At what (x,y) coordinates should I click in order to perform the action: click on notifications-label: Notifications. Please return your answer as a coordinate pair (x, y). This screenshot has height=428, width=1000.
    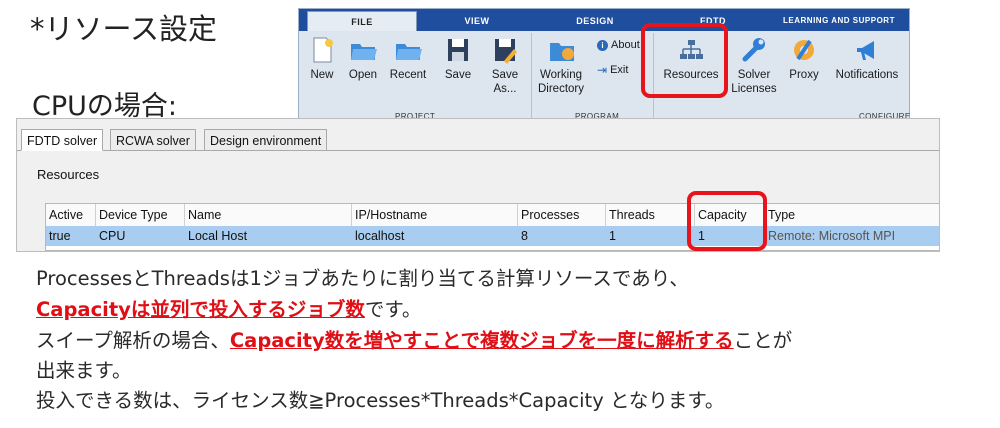
    Looking at the image, I should click on (867, 75).